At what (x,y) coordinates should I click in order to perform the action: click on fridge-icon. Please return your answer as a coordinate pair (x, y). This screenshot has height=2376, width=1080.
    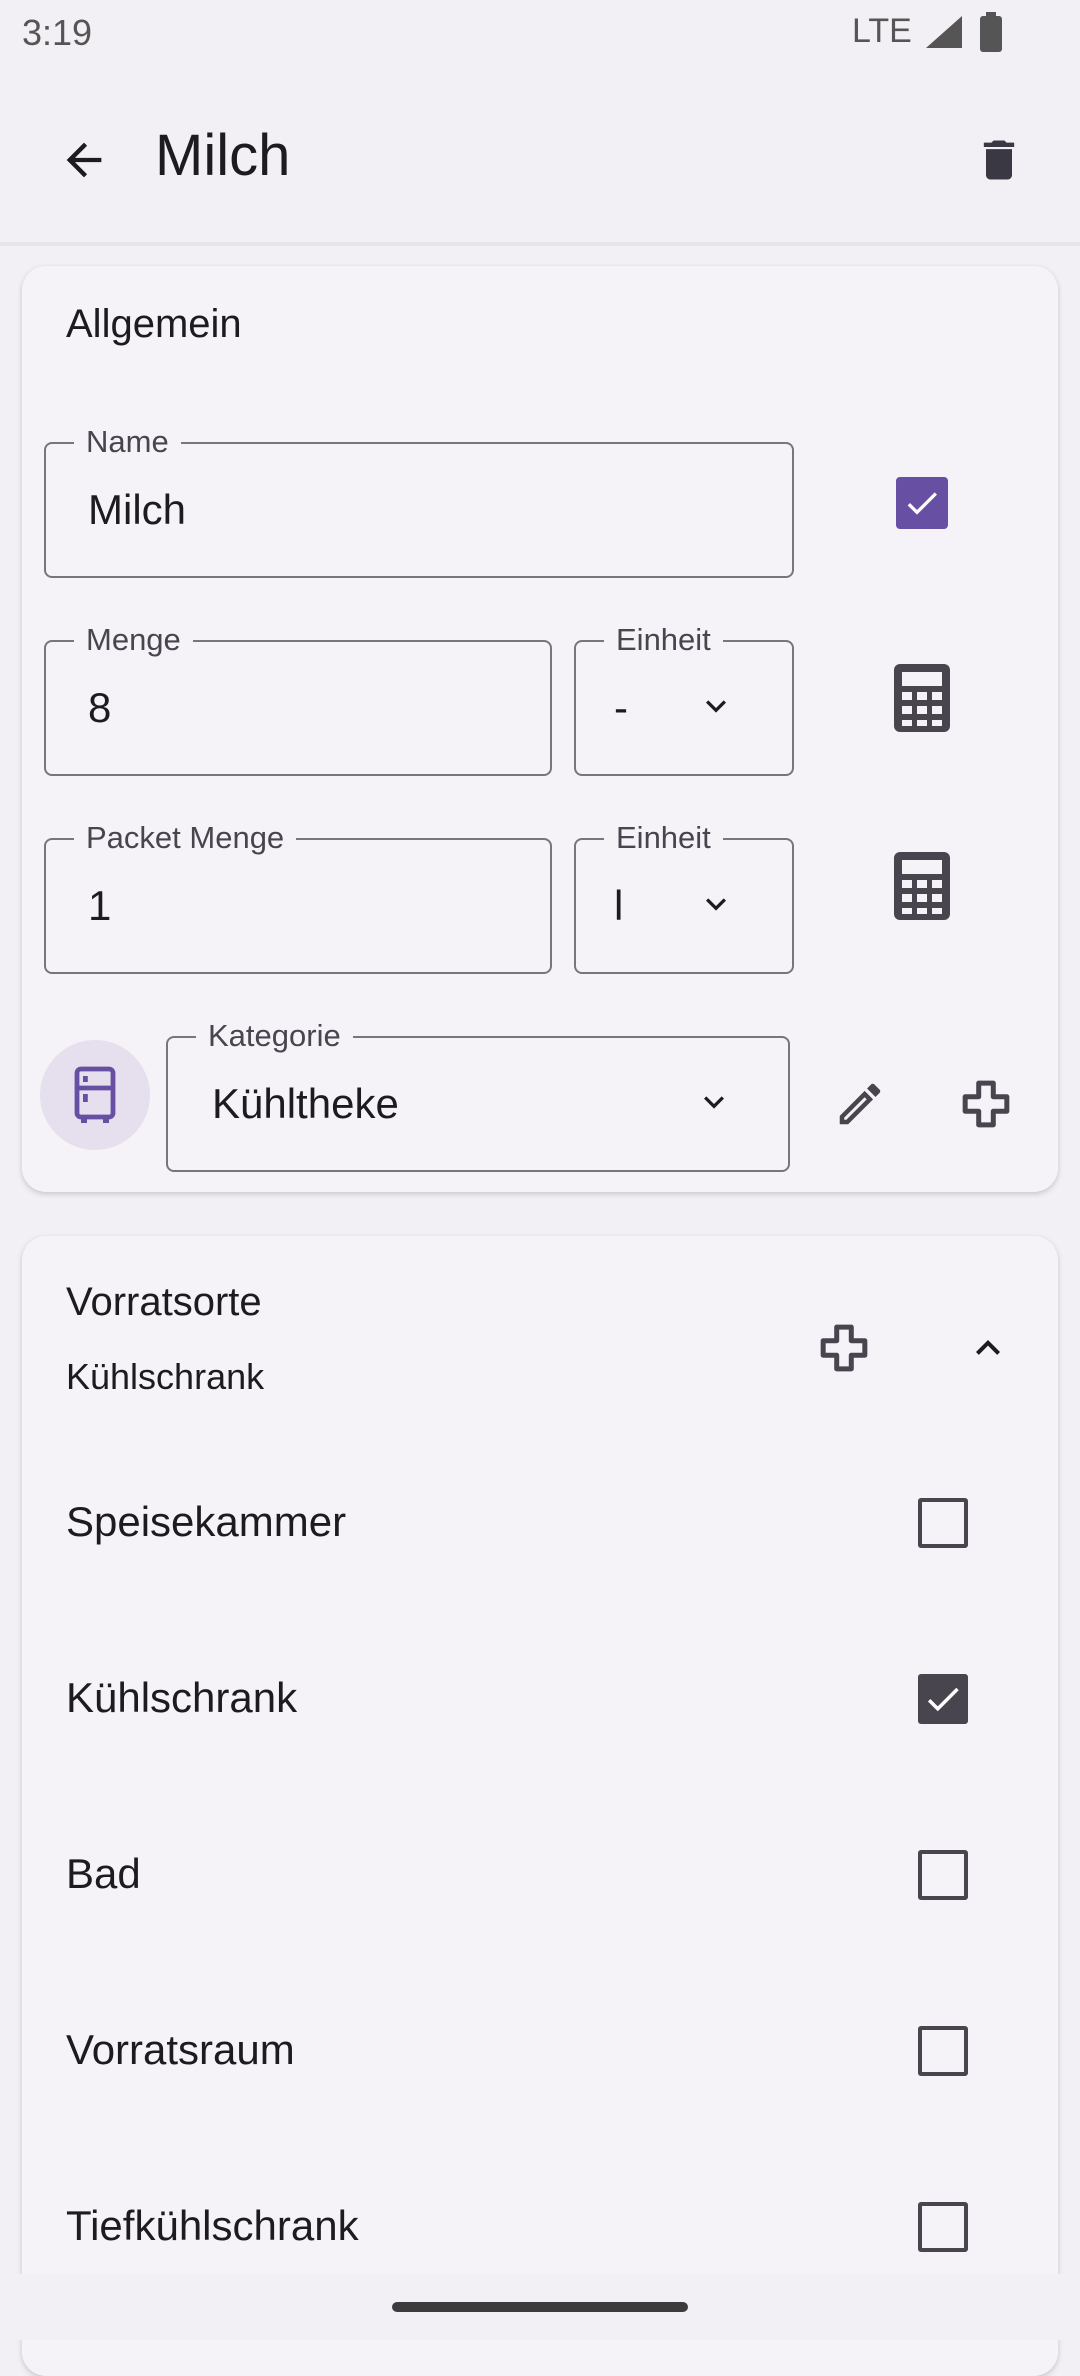
    Looking at the image, I should click on (95, 1094).